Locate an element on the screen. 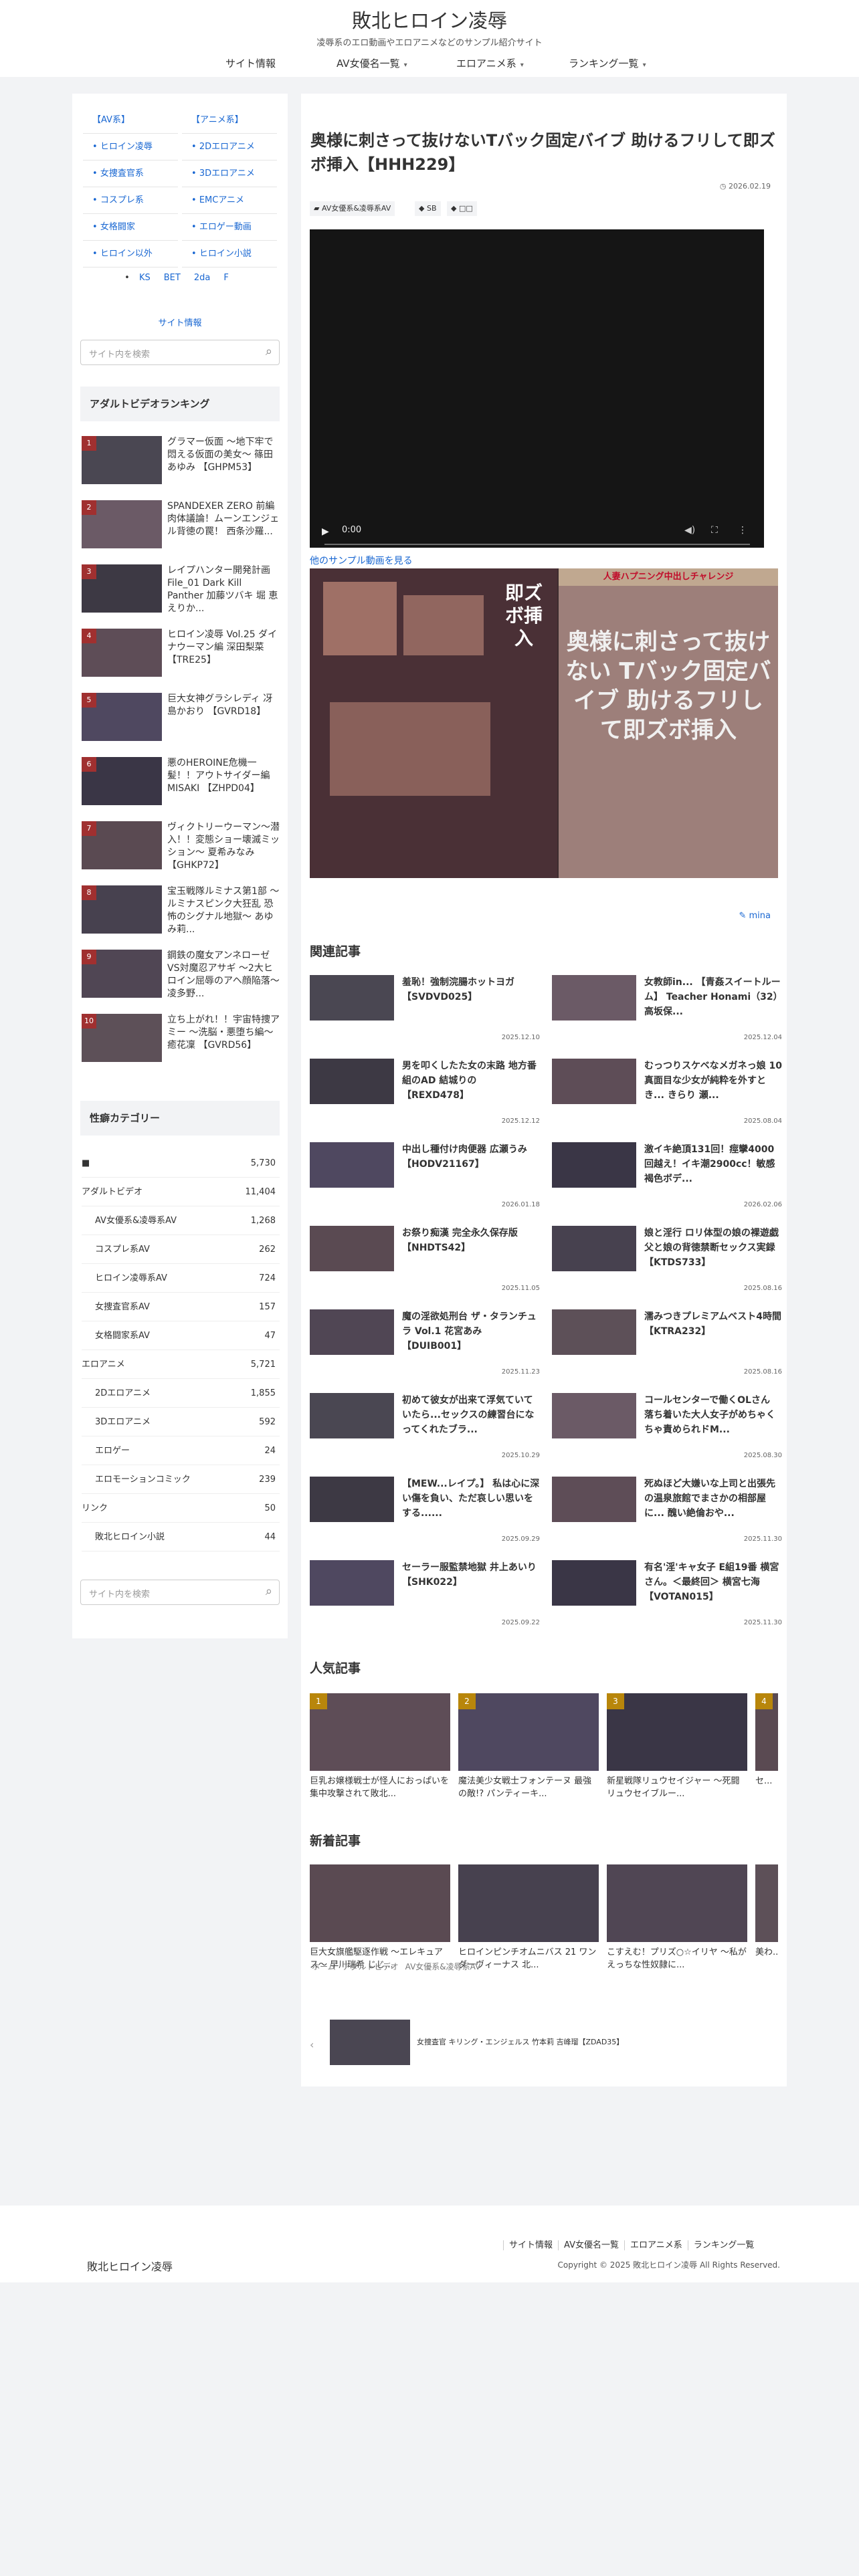 This screenshot has height=2576, width=859. ranking-item: 4 ヒロイン凌辱 Vol.25 ダイナウーマン編 深田梨菜 【TRE25】 is located at coordinates (181, 658).